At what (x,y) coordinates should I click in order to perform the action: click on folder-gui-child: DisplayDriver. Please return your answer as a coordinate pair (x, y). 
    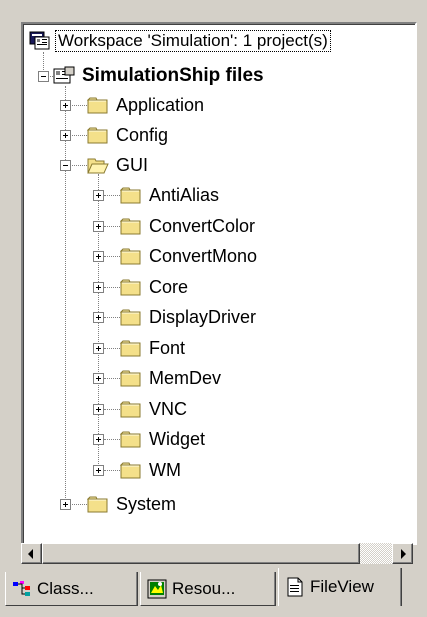
    Looking at the image, I should click on (189, 317).